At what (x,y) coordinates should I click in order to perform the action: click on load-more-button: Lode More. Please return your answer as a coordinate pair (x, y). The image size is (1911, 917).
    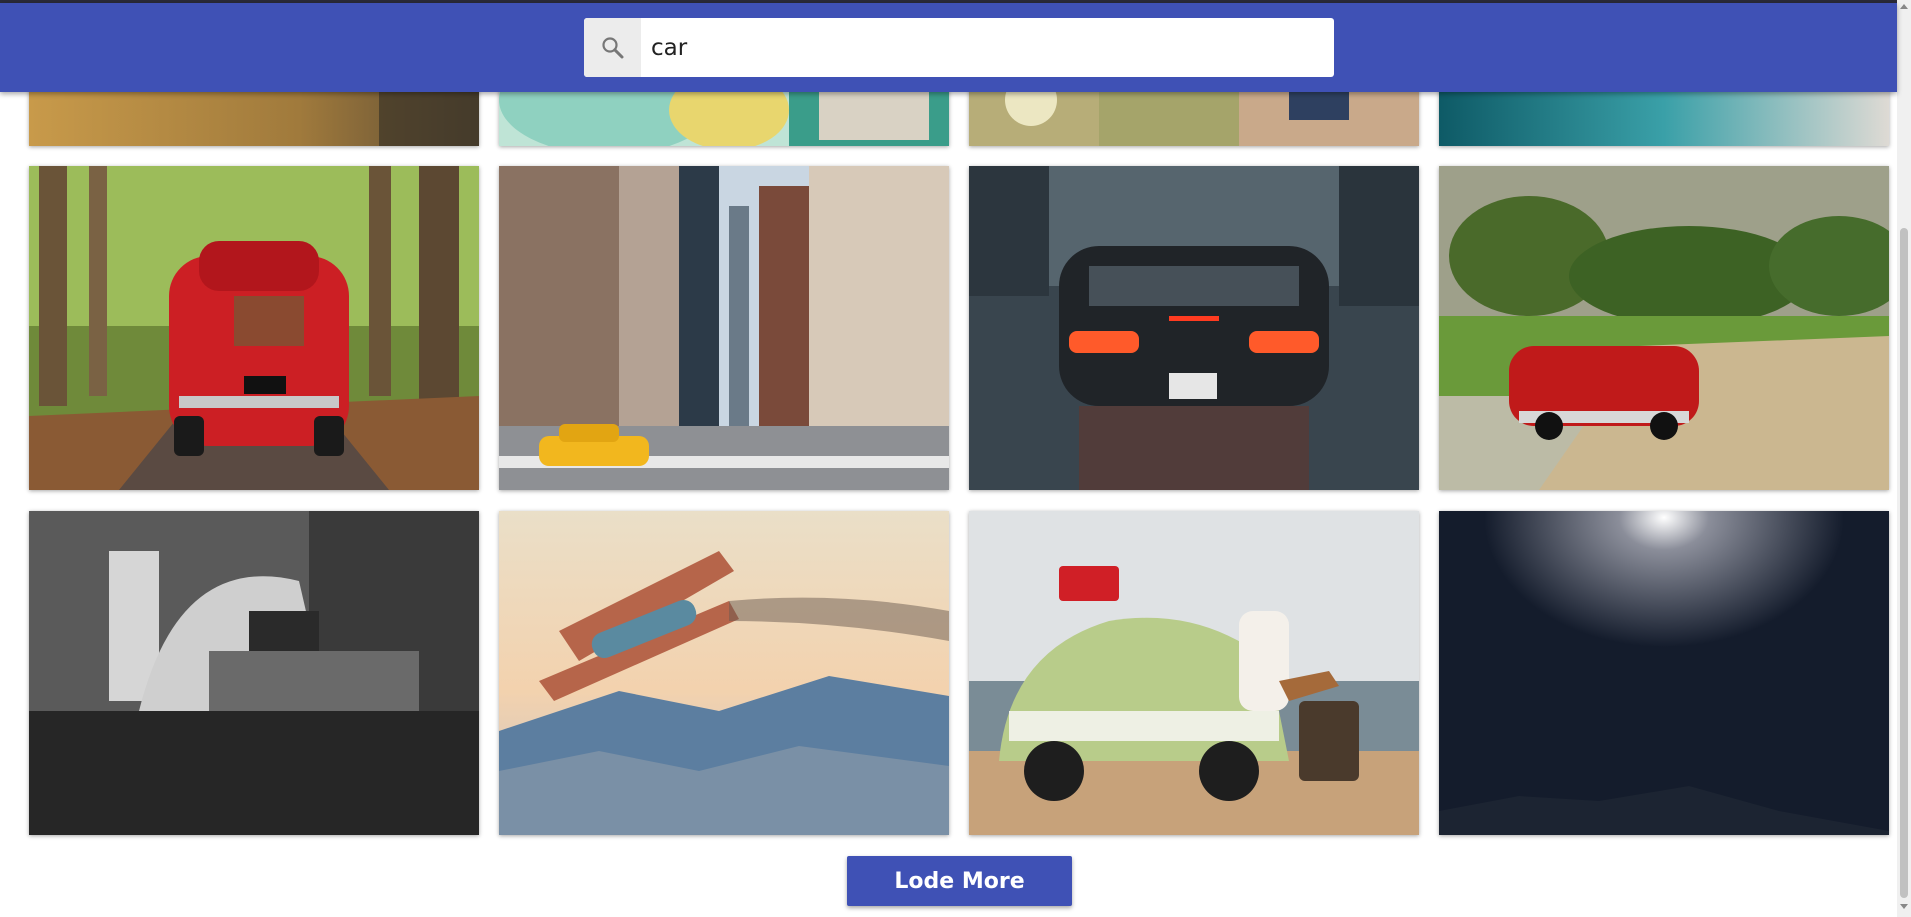
    Looking at the image, I should click on (959, 881).